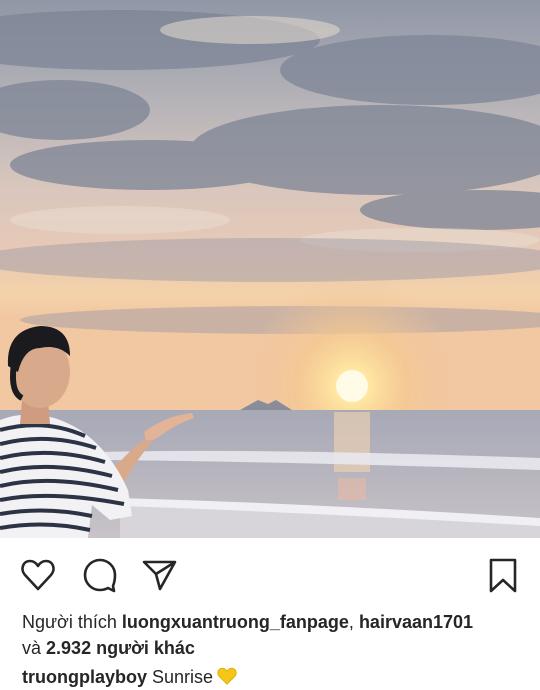 The image size is (540, 690). What do you see at coordinates (84, 677) in the screenshot?
I see `caption-username: truongplayboy` at bounding box center [84, 677].